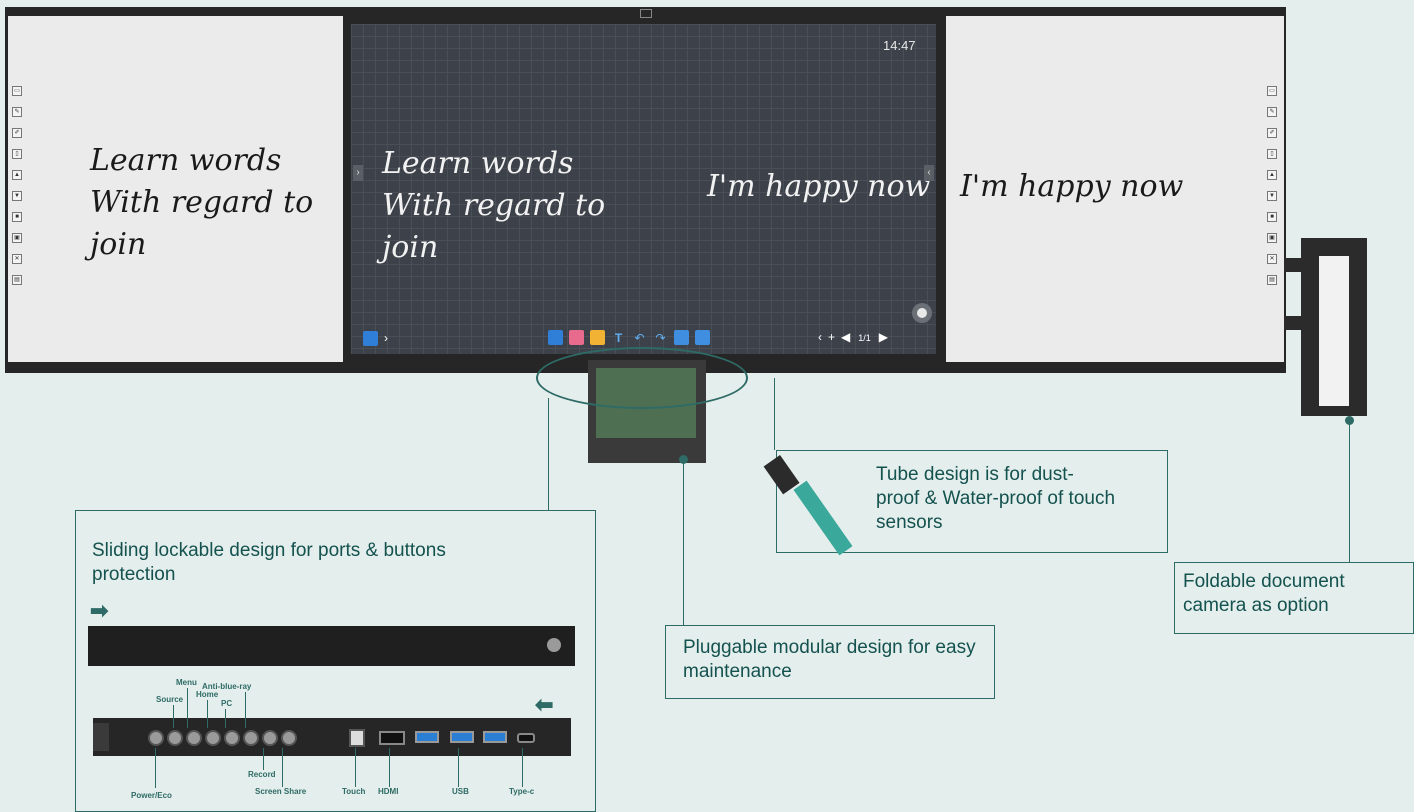 This screenshot has width=1414, height=812. Describe the element at coordinates (639, 337) in the screenshot. I see `undo-icon: ↶` at that location.